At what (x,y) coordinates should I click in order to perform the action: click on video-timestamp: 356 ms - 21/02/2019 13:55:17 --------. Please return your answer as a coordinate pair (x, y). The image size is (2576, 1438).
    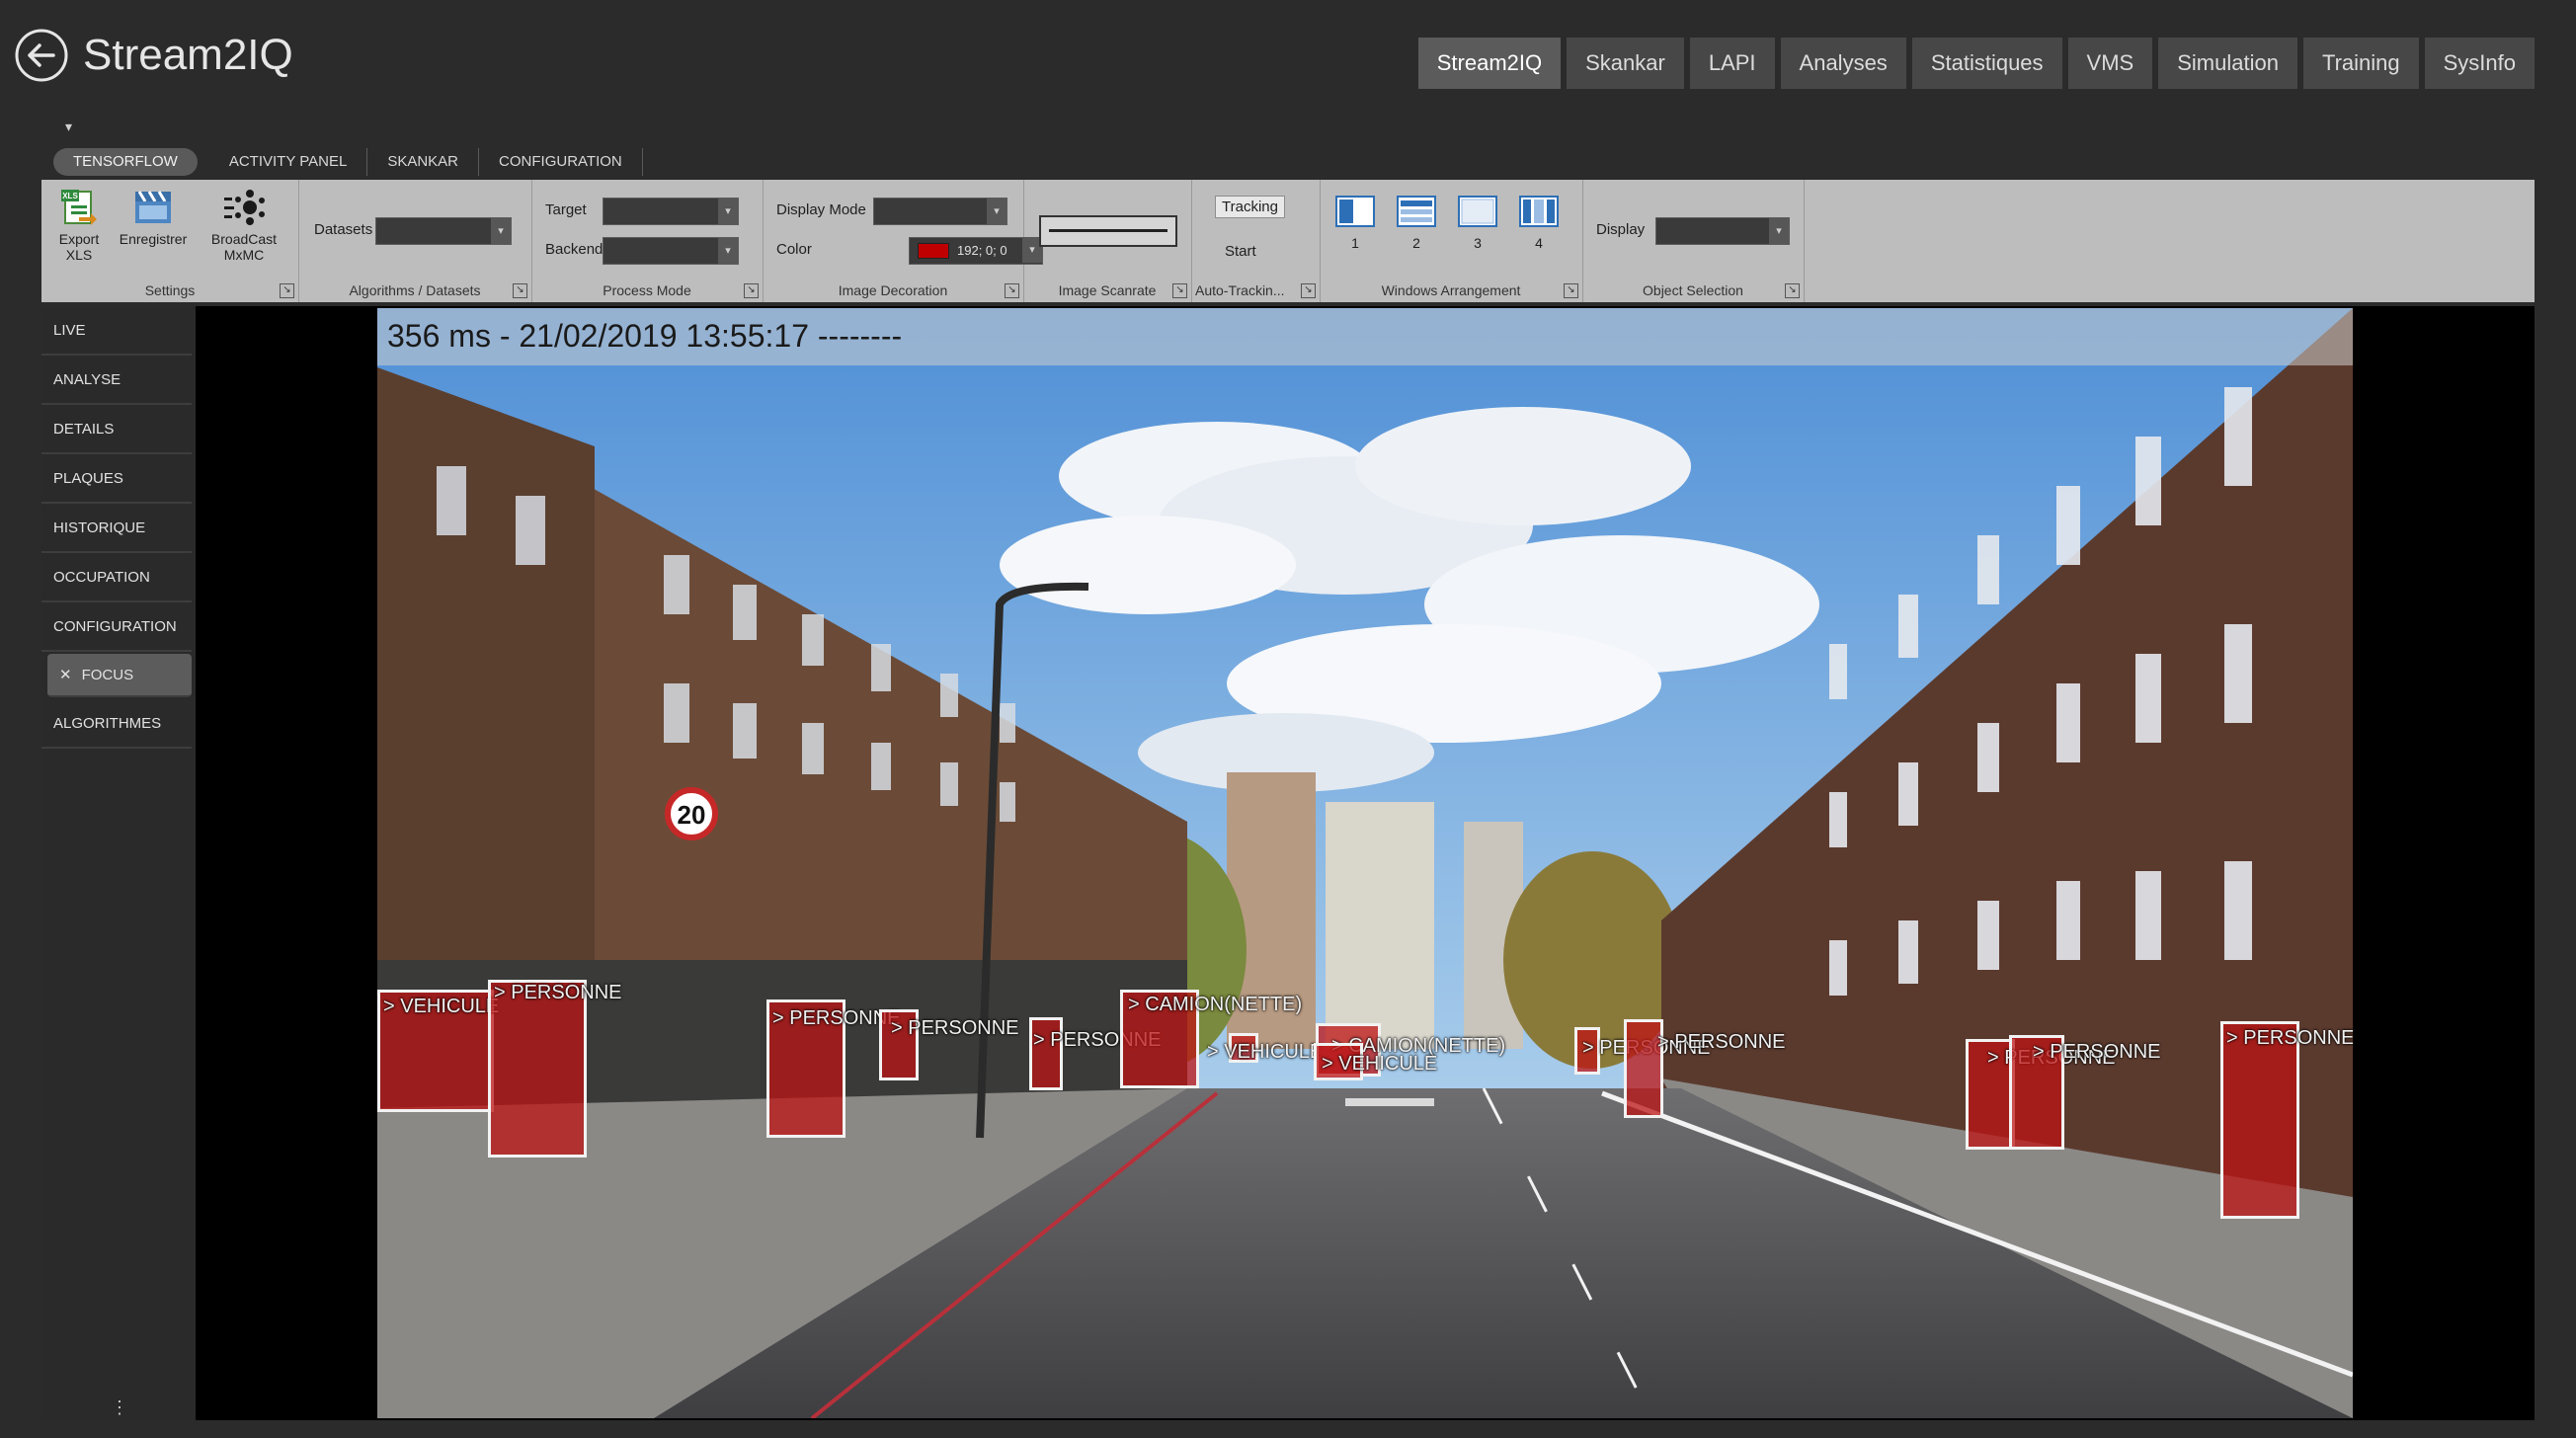
    Looking at the image, I should click on (645, 336).